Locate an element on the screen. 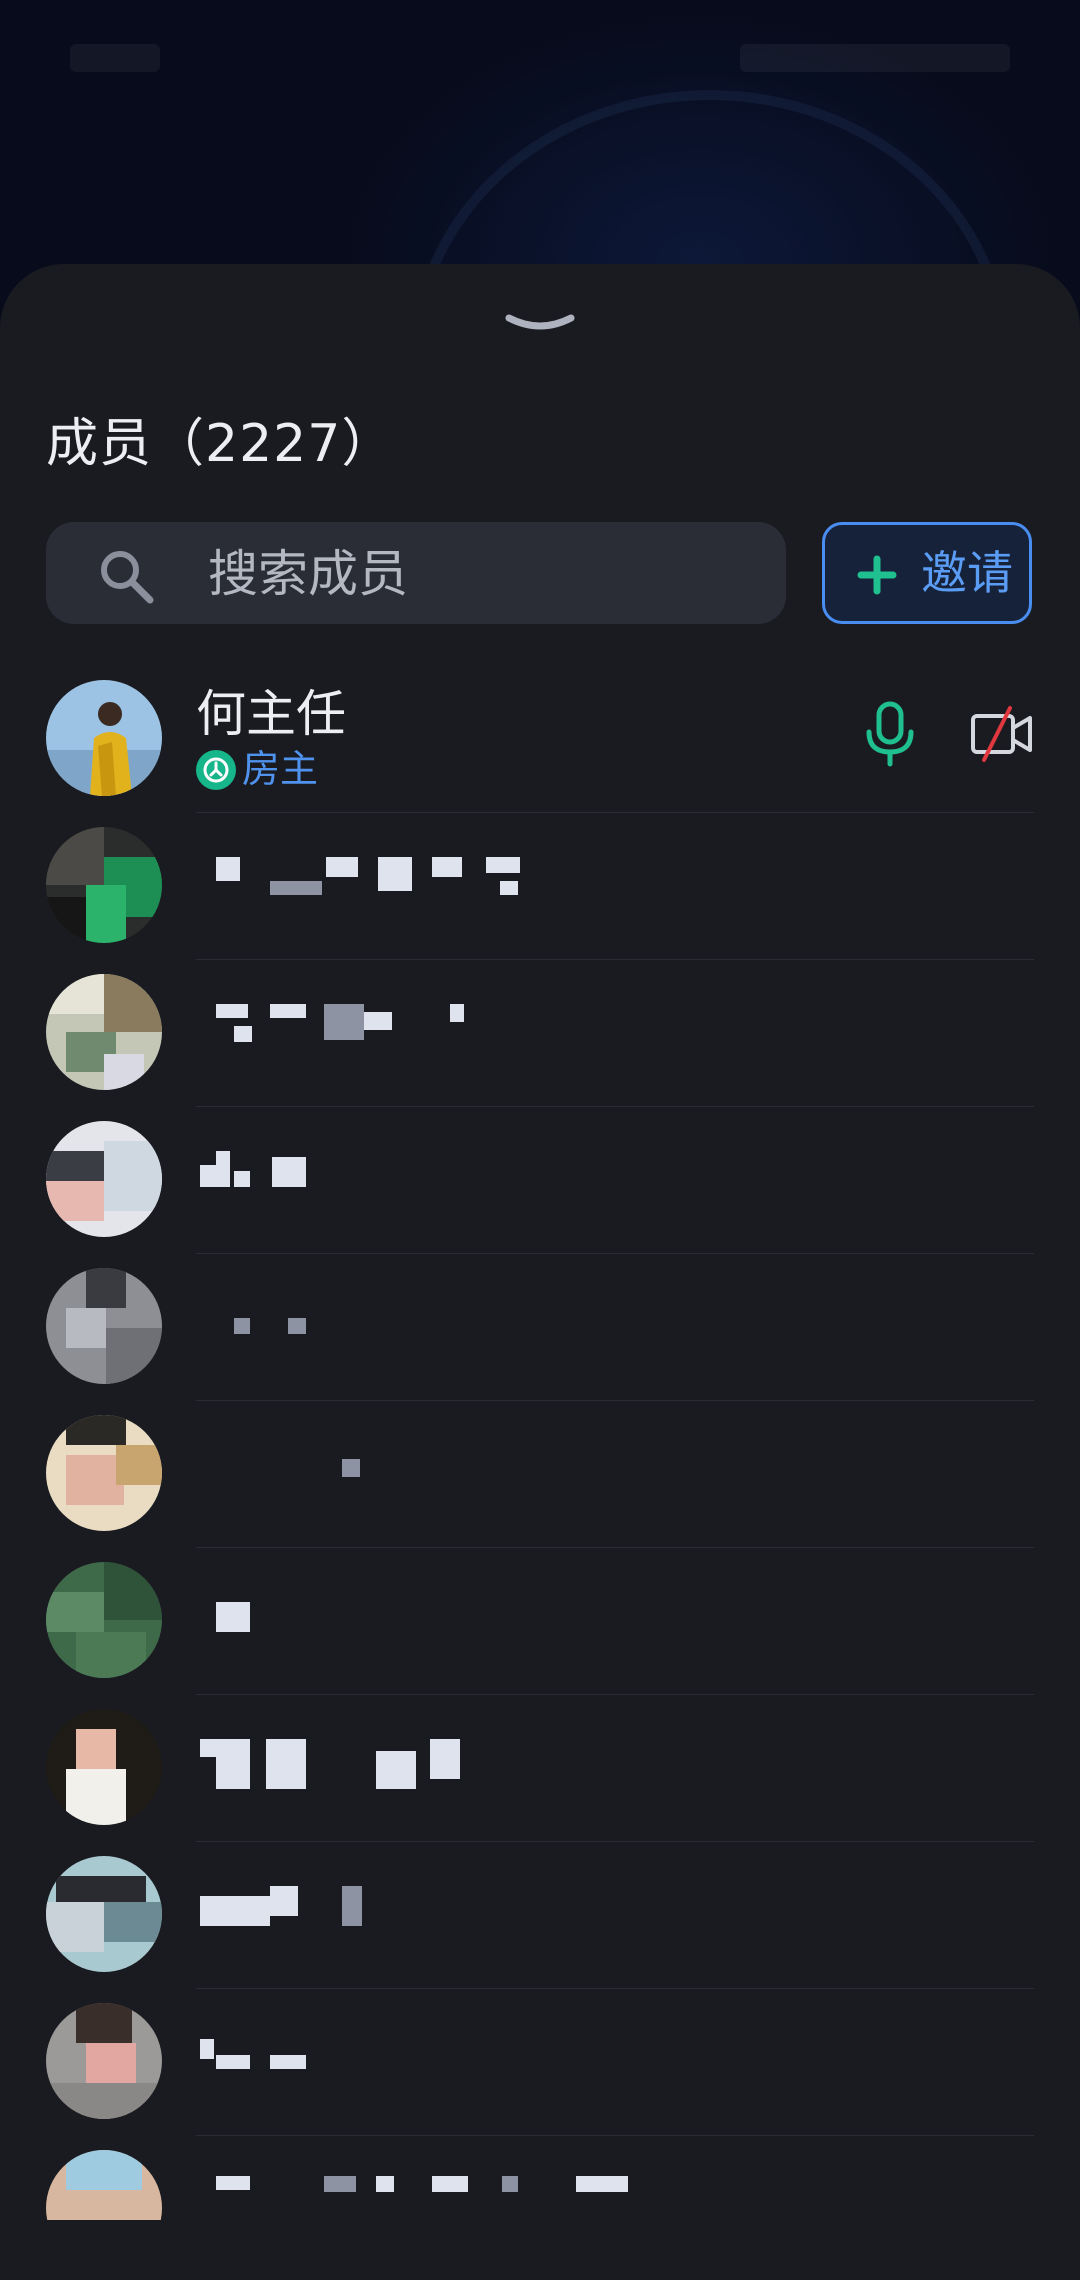 The height and width of the screenshot is (2280, 1080). plus-icon is located at coordinates (877, 575).